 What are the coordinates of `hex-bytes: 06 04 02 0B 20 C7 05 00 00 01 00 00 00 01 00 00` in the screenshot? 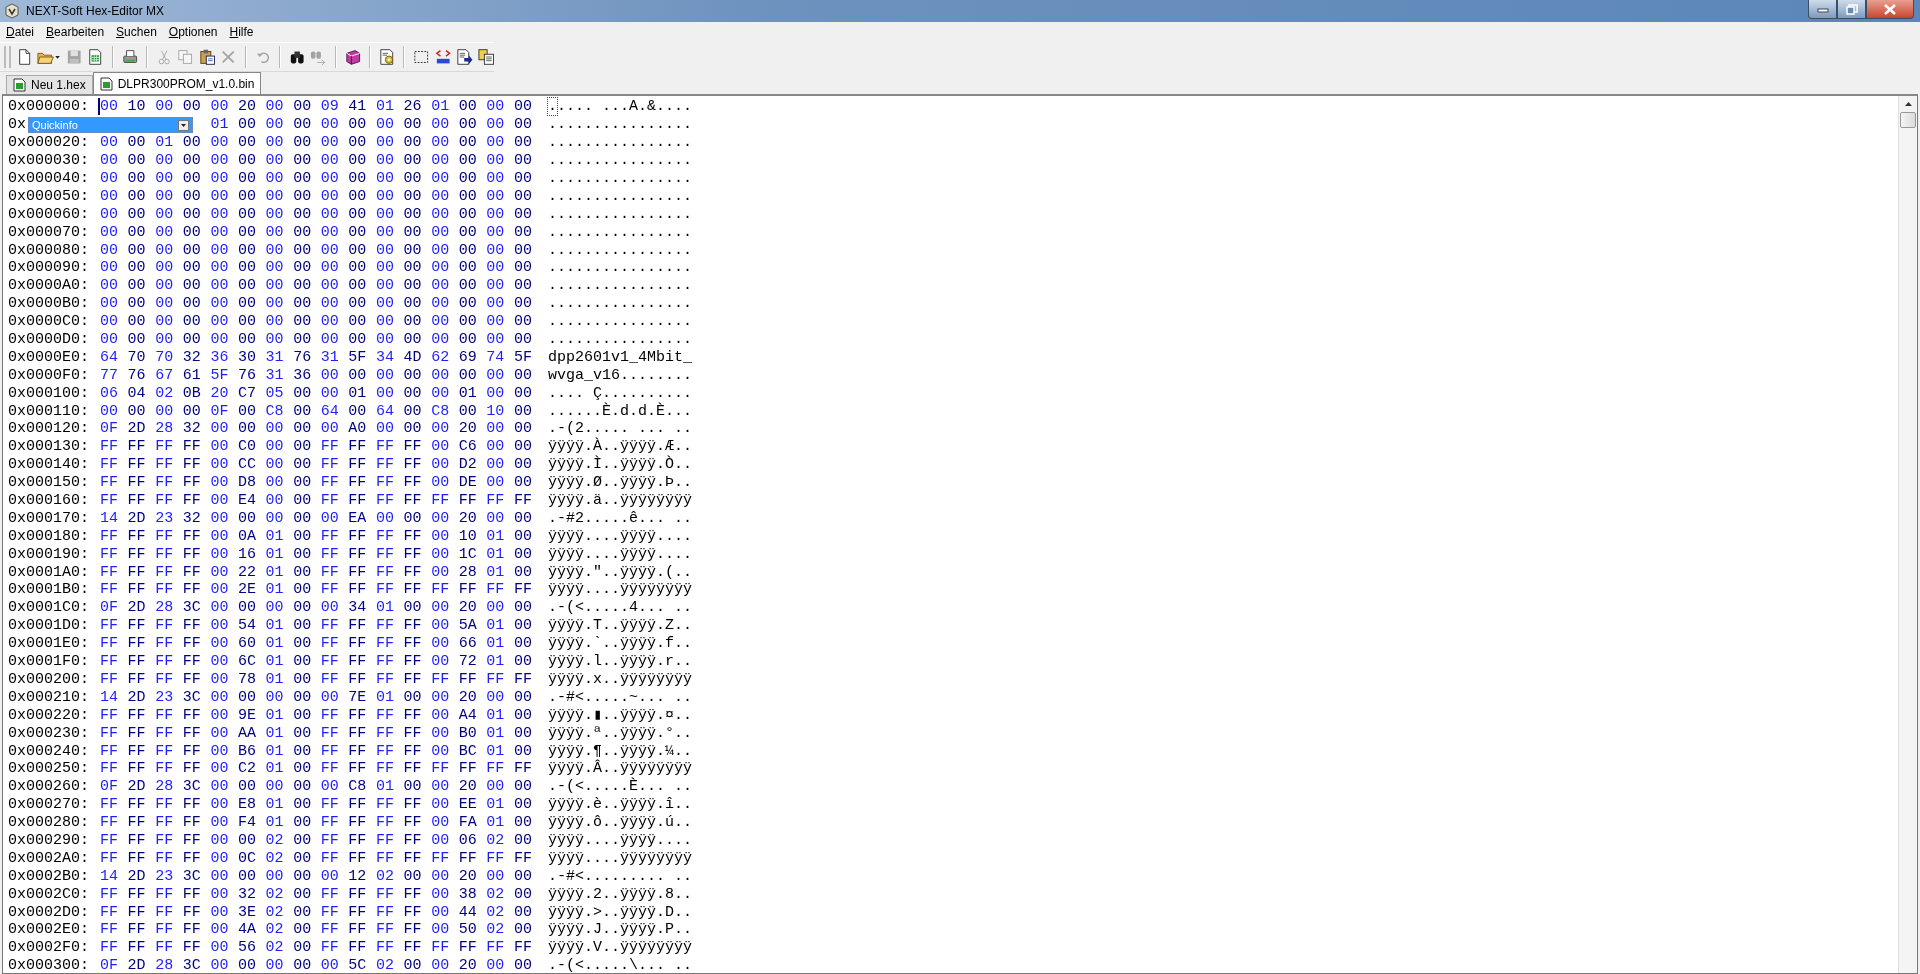 It's located at (316, 393).